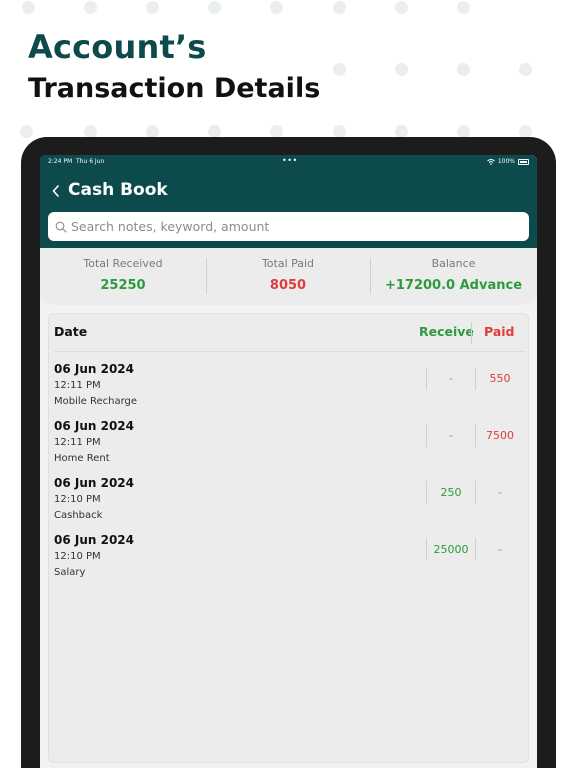  Describe the element at coordinates (70, 331) in the screenshot. I see `column-header-date: Date` at that location.